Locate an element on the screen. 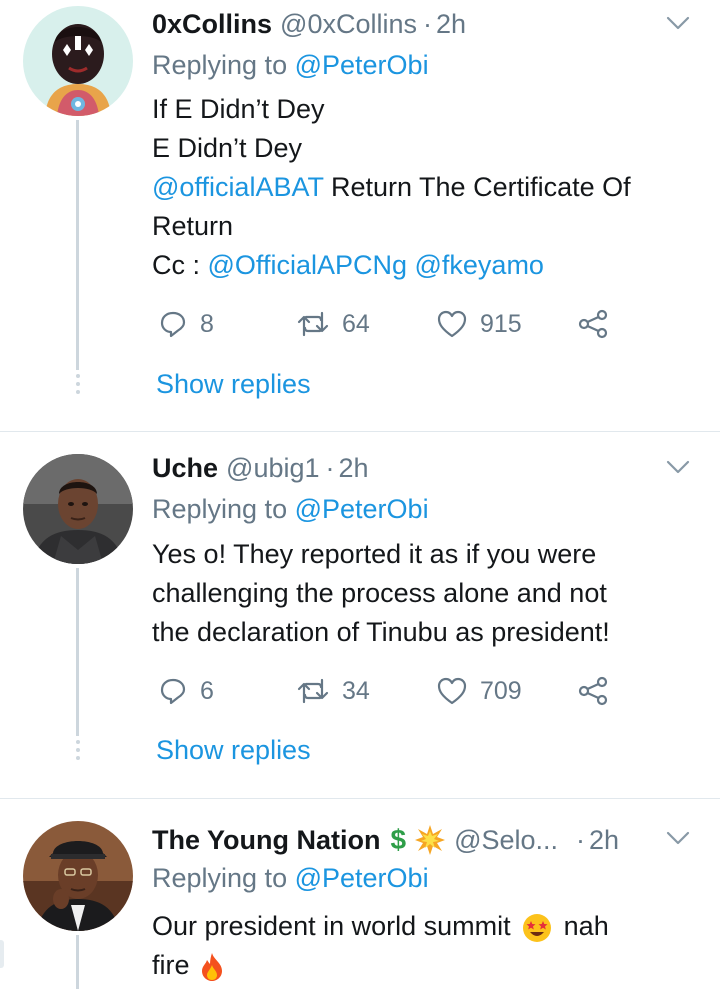  text-span: nah is located at coordinates (586, 926).